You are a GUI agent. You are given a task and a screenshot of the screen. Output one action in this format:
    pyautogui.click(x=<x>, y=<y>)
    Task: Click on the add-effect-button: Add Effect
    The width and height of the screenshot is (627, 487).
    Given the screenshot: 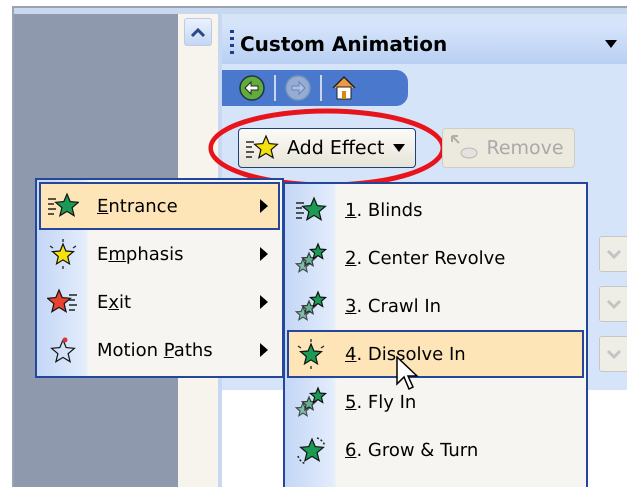 What is the action you would take?
    pyautogui.click(x=327, y=148)
    